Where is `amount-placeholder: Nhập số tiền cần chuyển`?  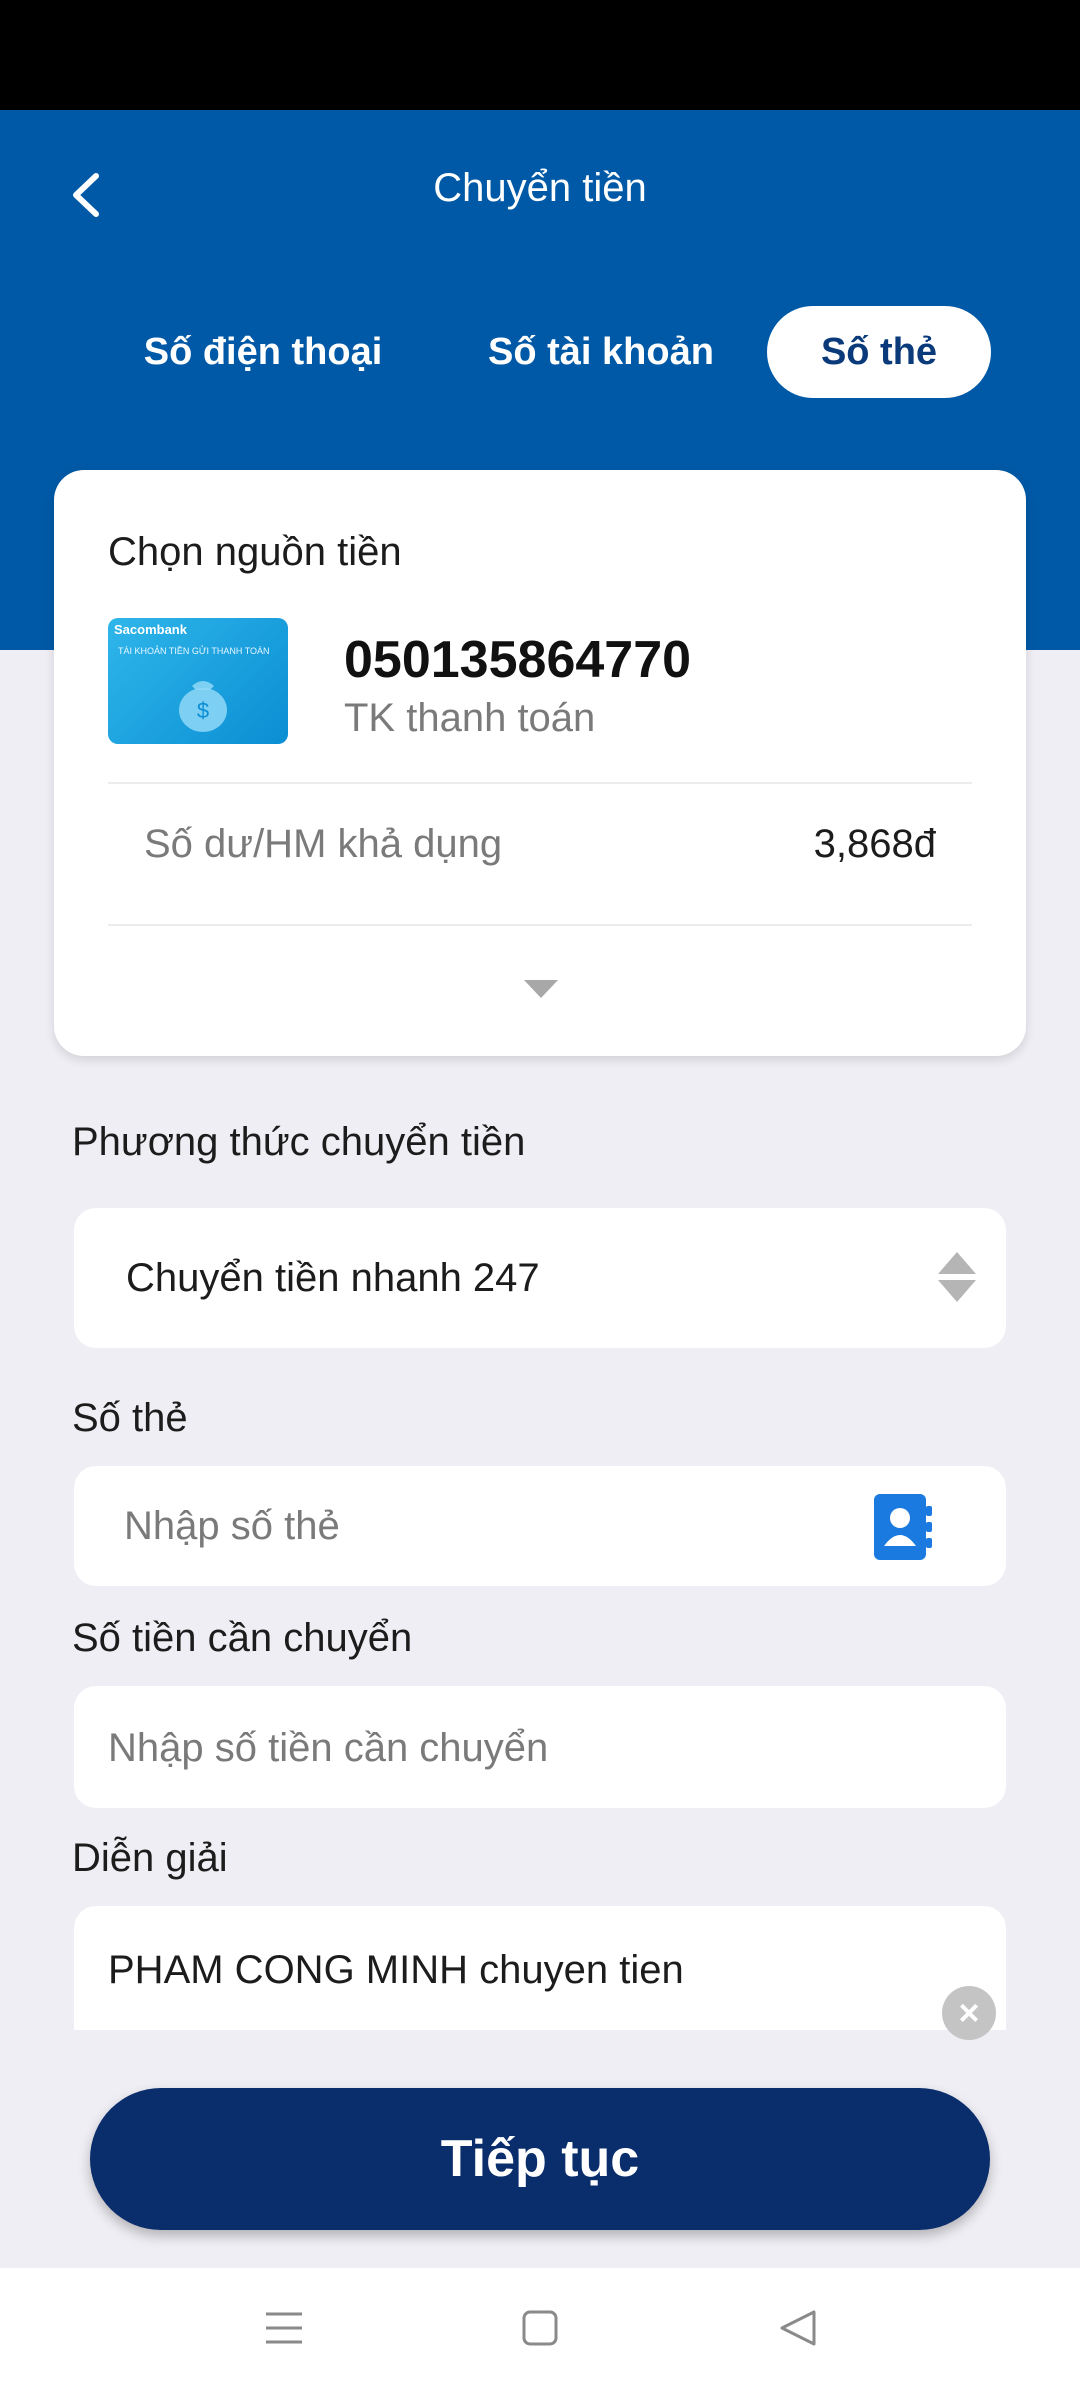
amount-placeholder: Nhập số tiền cần chuyển is located at coordinates (328, 1748).